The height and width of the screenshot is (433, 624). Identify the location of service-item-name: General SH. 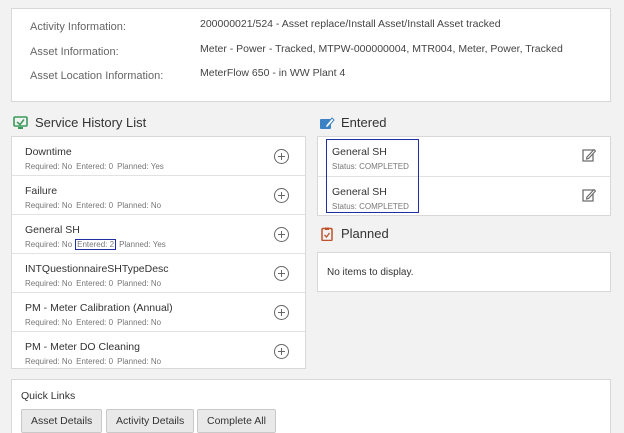
(52, 230).